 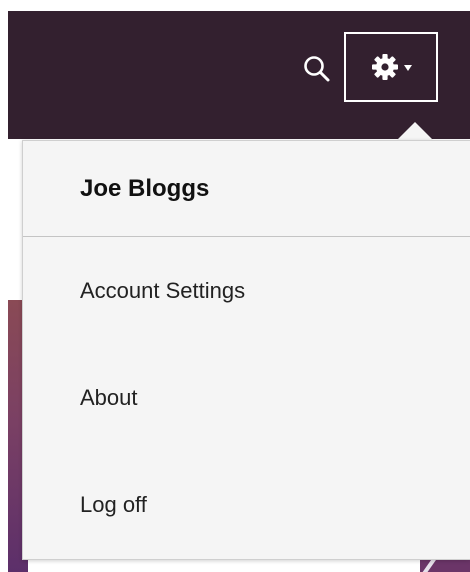 I want to click on search-icon, so click(x=317, y=69).